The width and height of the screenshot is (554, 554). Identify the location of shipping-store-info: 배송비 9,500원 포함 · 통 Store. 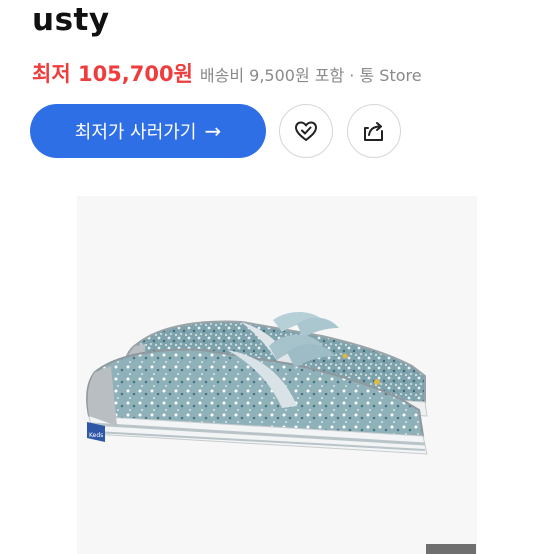
(310, 75).